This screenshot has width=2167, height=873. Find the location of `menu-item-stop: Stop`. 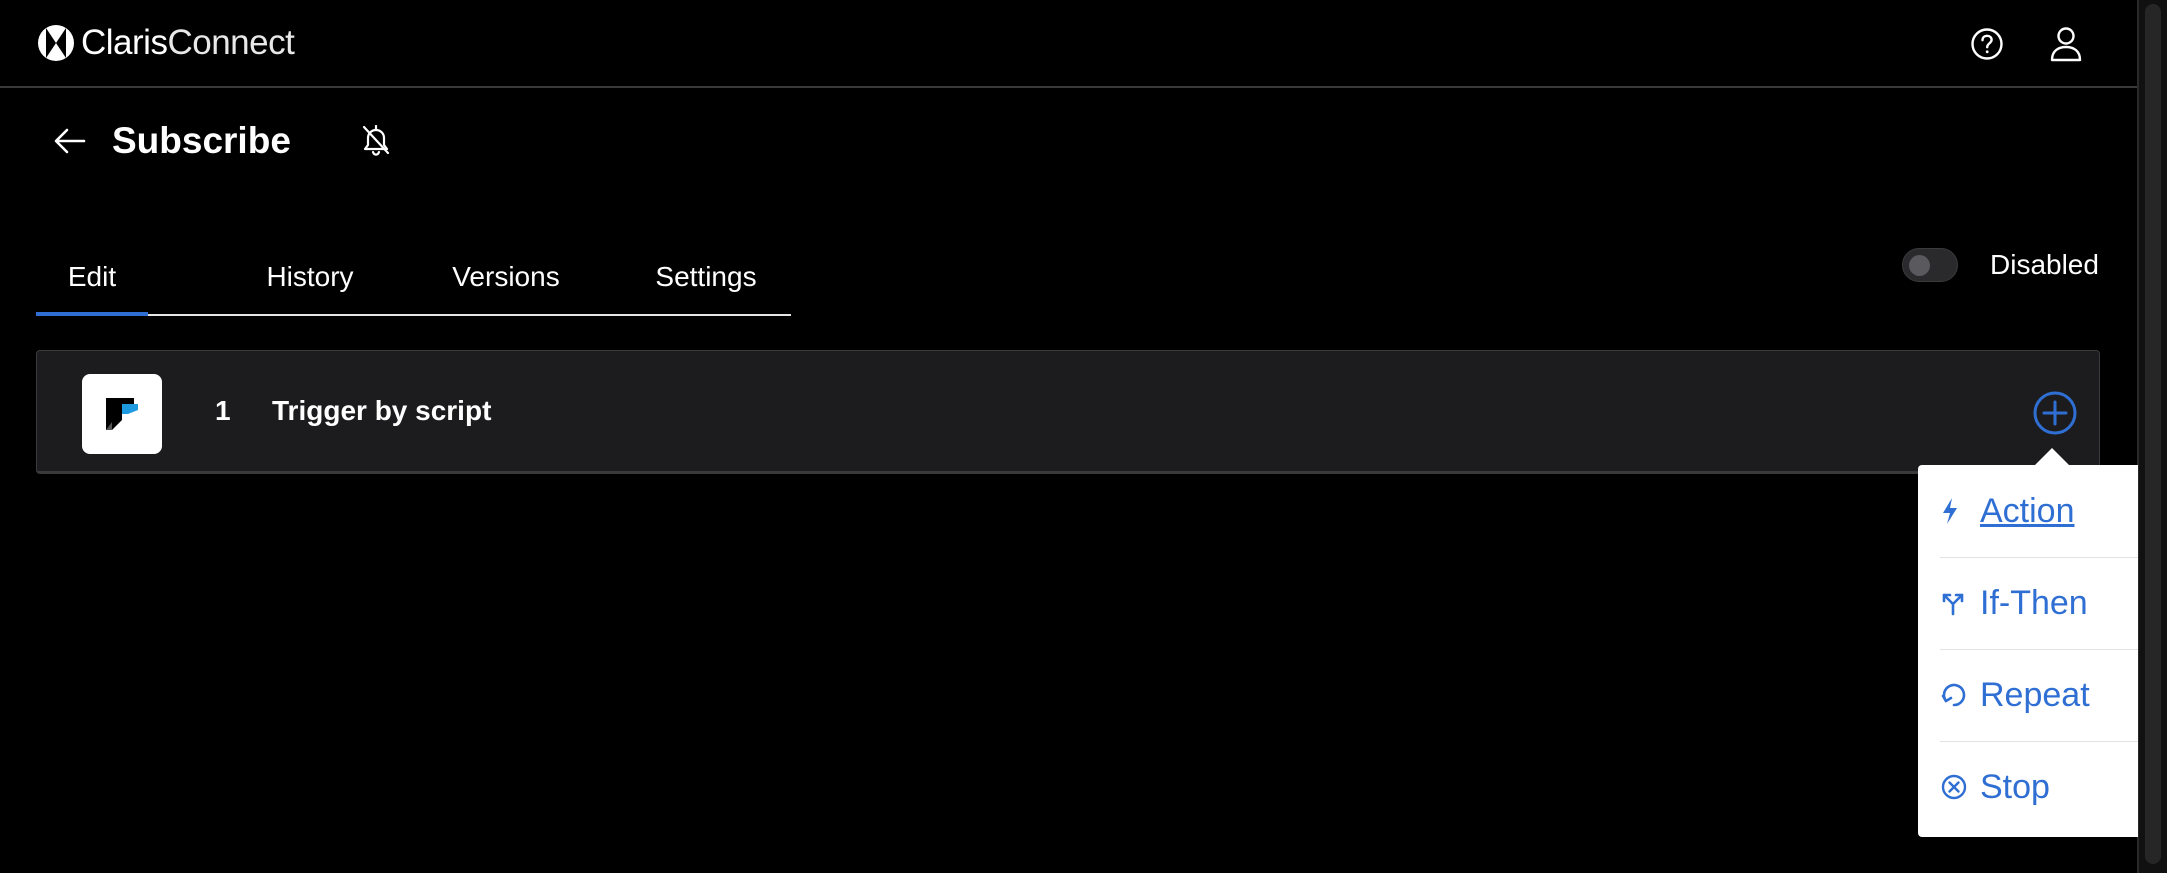

menu-item-stop: Stop is located at coordinates (2040, 787).